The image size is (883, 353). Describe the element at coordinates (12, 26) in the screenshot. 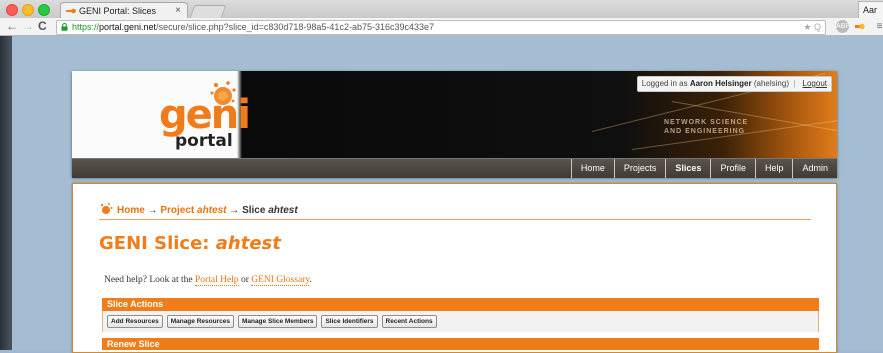

I see `back-arrow-icon: ←` at that location.